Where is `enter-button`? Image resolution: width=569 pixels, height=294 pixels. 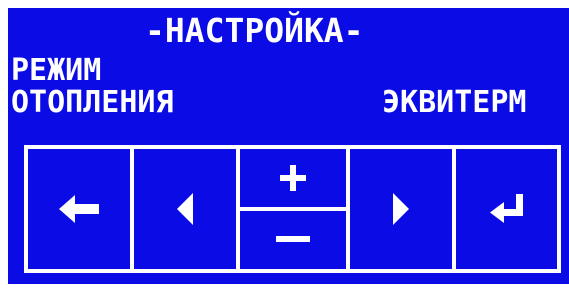
enter-button is located at coordinates (506, 209).